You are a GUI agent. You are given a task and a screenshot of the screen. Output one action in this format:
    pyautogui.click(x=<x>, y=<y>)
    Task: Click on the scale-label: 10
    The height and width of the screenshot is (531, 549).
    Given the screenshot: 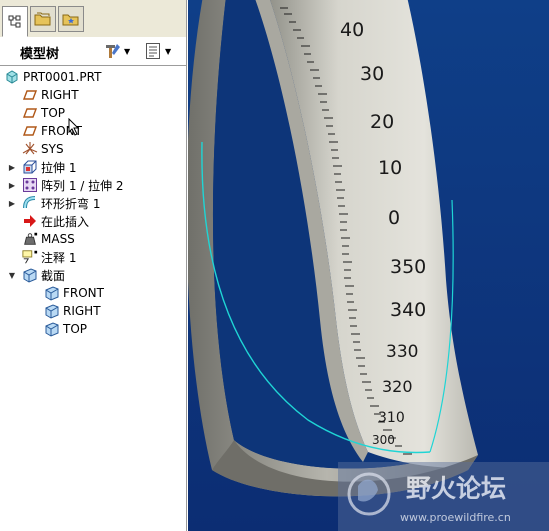 What is the action you would take?
    pyautogui.click(x=390, y=168)
    